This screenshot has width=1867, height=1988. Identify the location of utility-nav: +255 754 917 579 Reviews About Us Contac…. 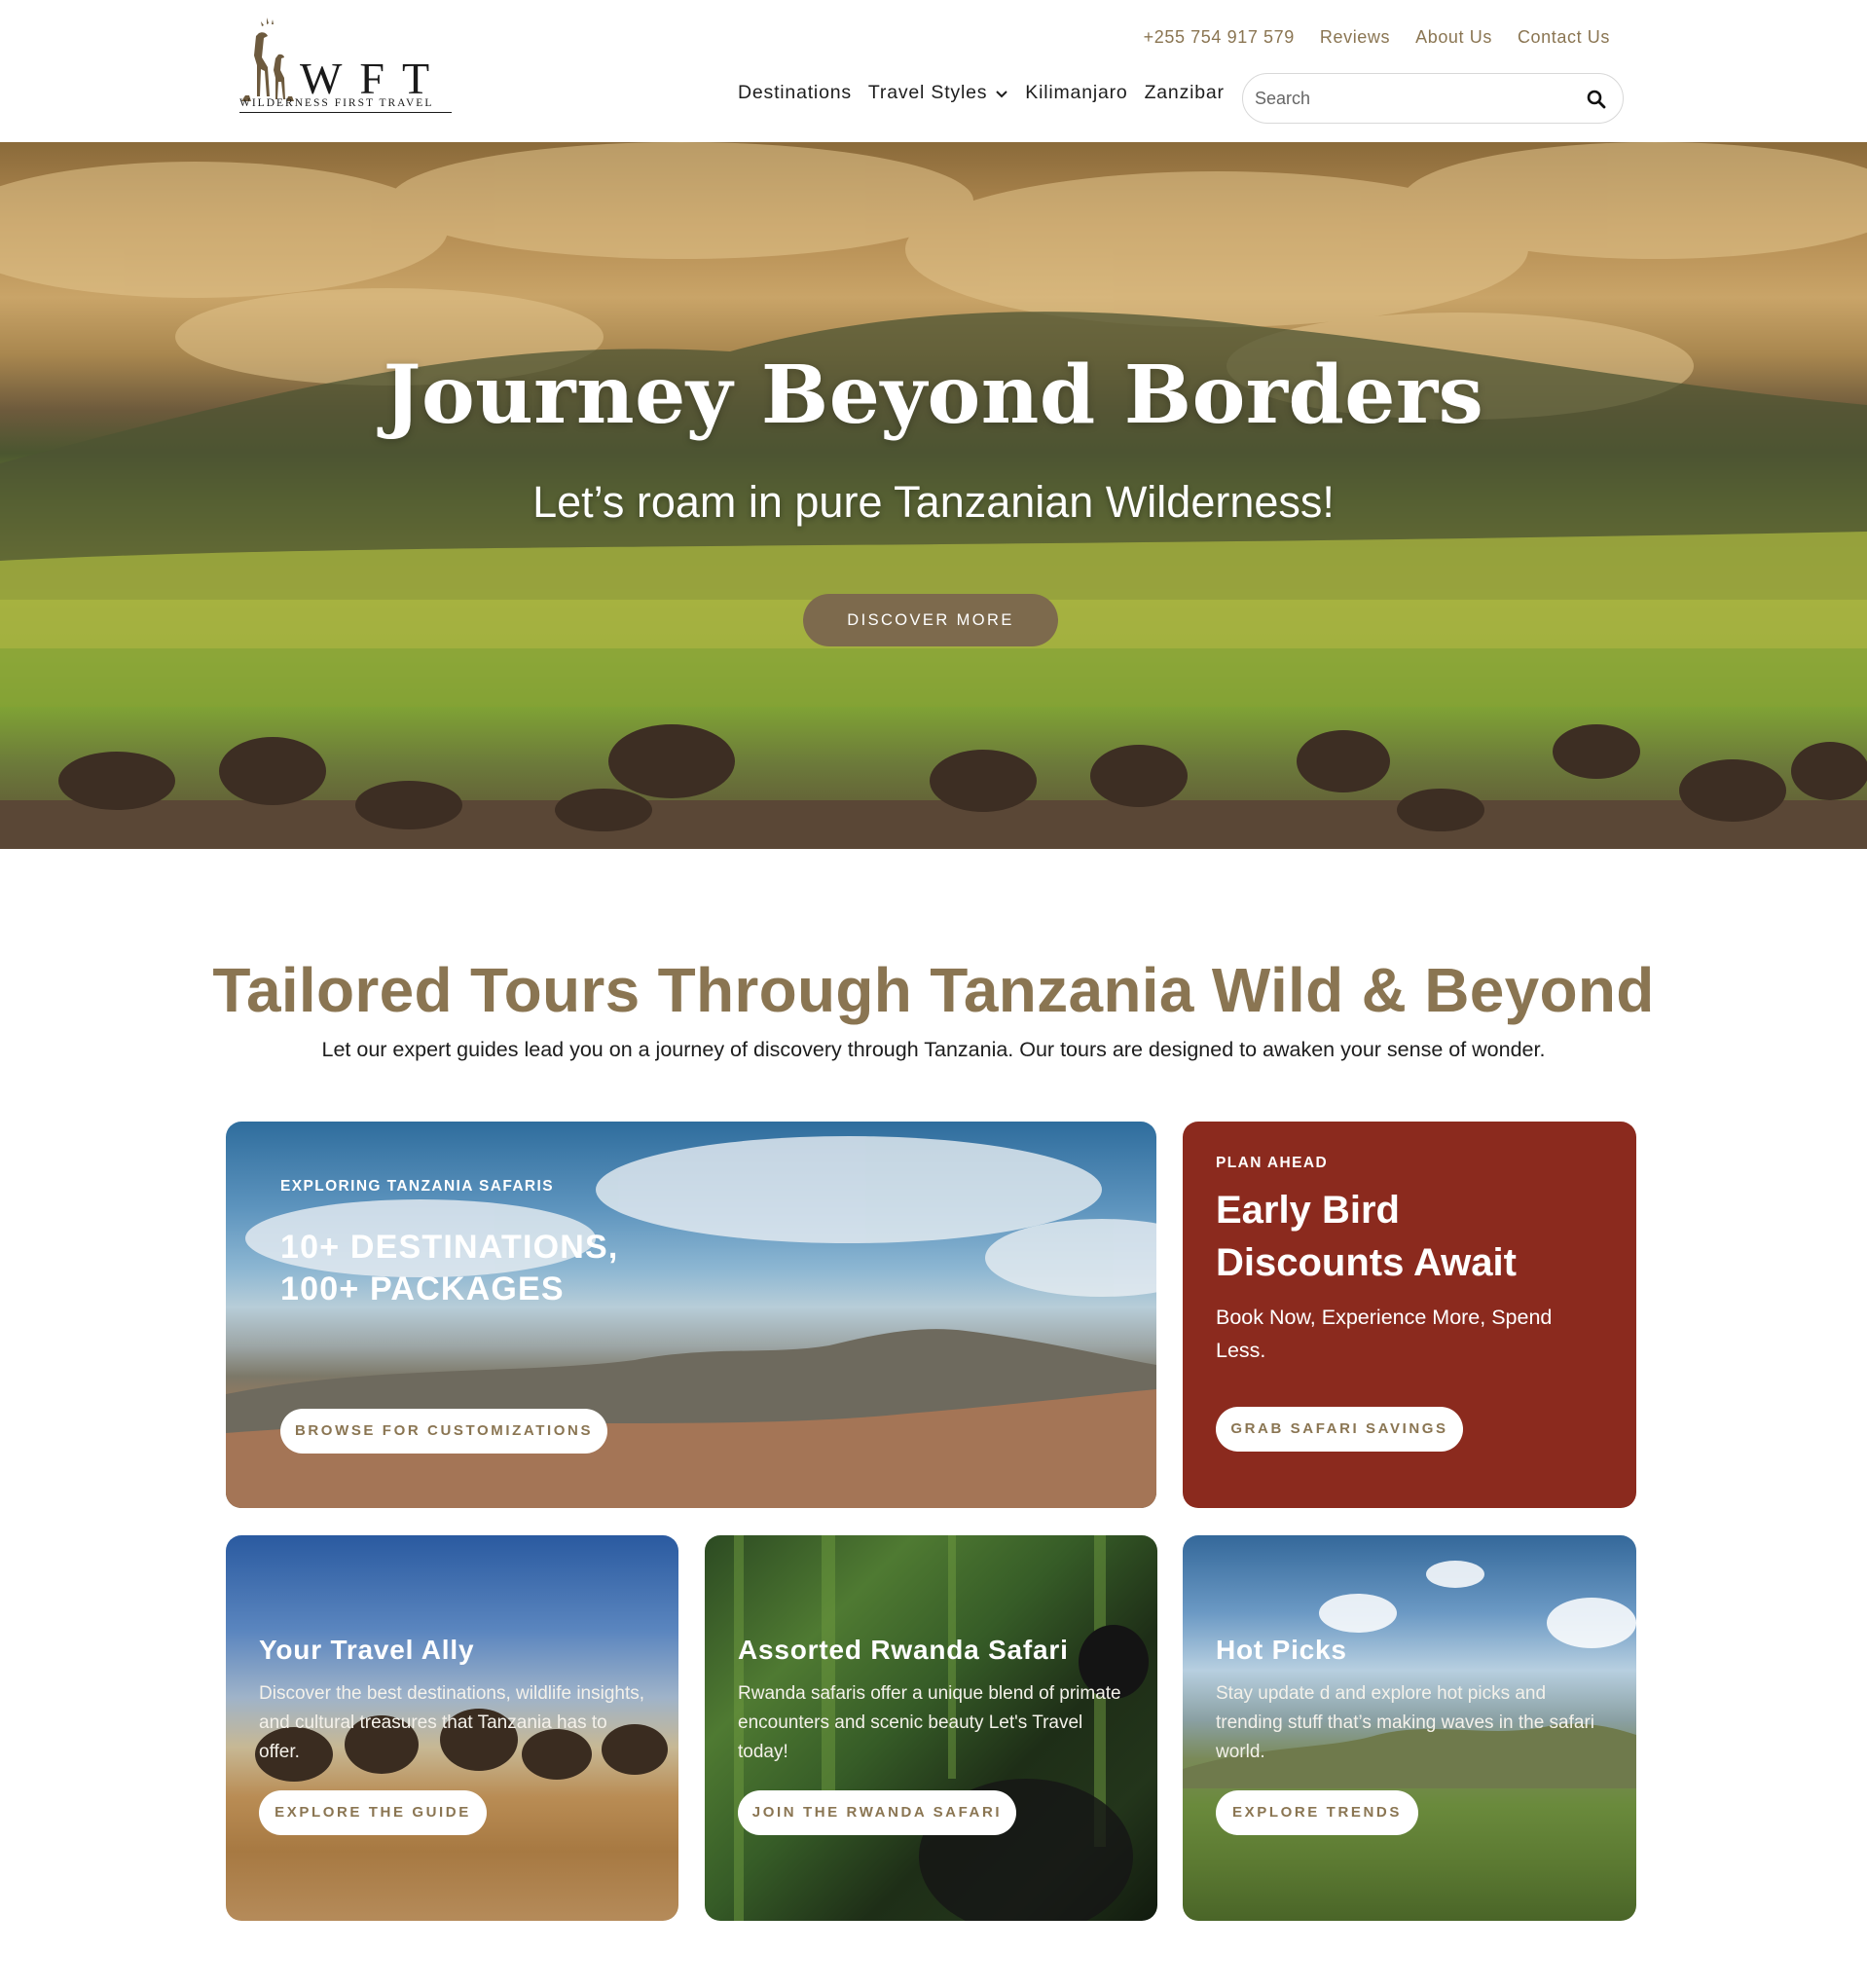
(1377, 37).